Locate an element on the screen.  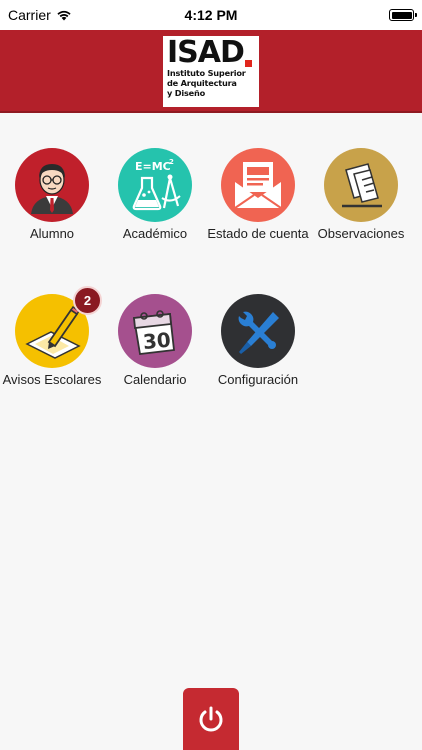
menu-item-estado-cuenta: Estado de cuenta is located at coordinates (258, 203).